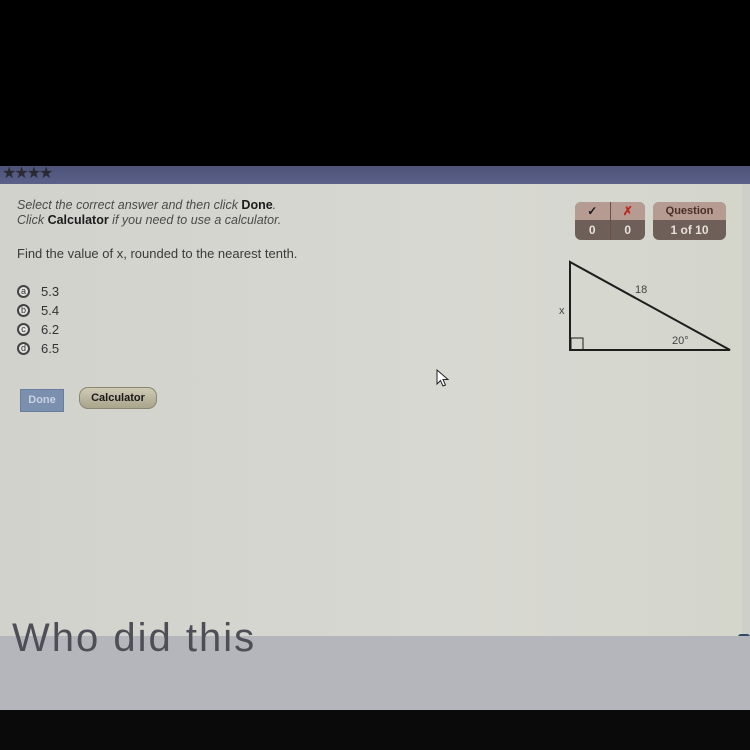 The image size is (750, 750). Describe the element at coordinates (375, 175) in the screenshot. I see `title-bar: ★★★★` at that location.